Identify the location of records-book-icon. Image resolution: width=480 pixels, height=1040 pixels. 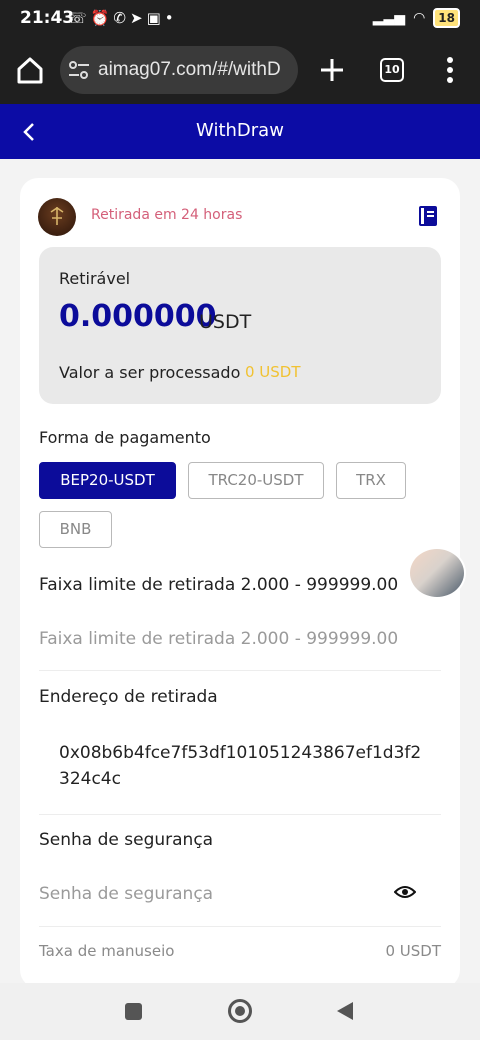
(428, 216).